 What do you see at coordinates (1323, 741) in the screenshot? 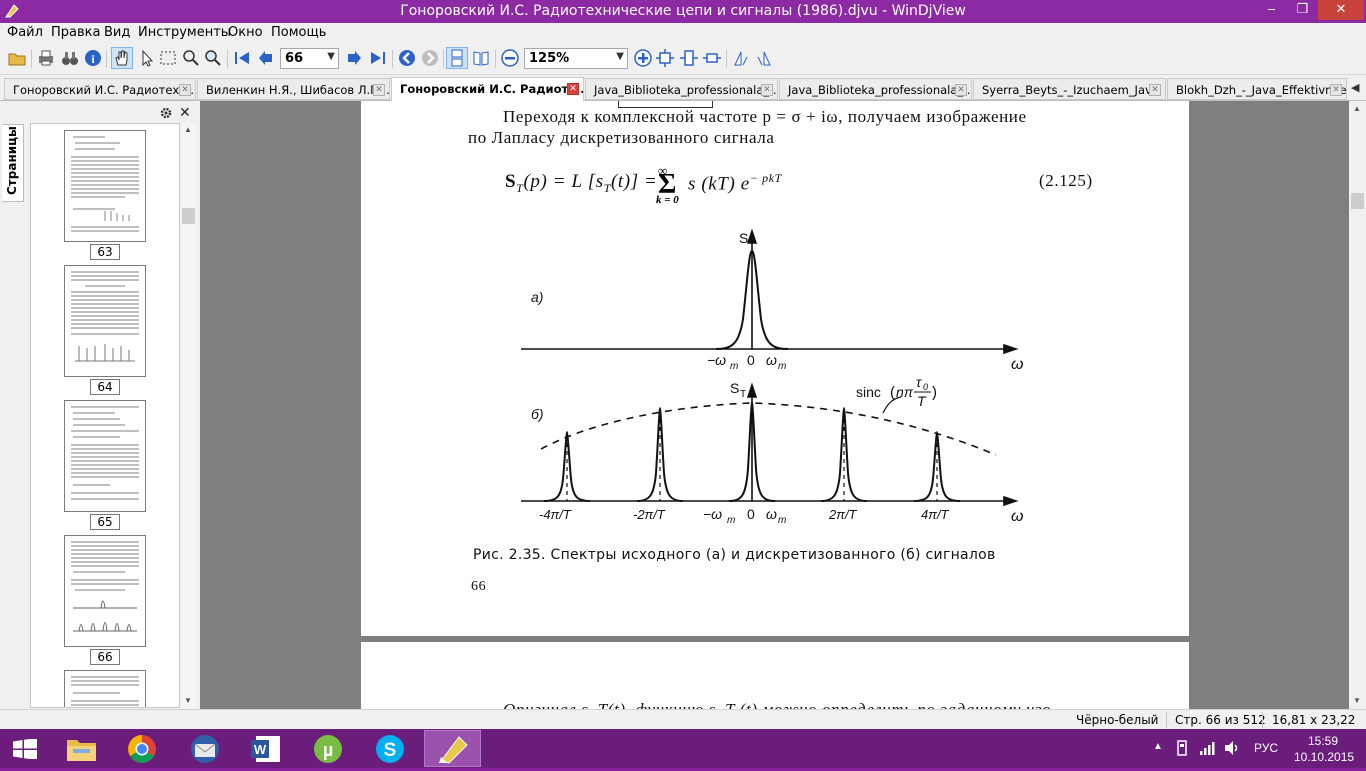
I see `clock-time: 15:59` at bounding box center [1323, 741].